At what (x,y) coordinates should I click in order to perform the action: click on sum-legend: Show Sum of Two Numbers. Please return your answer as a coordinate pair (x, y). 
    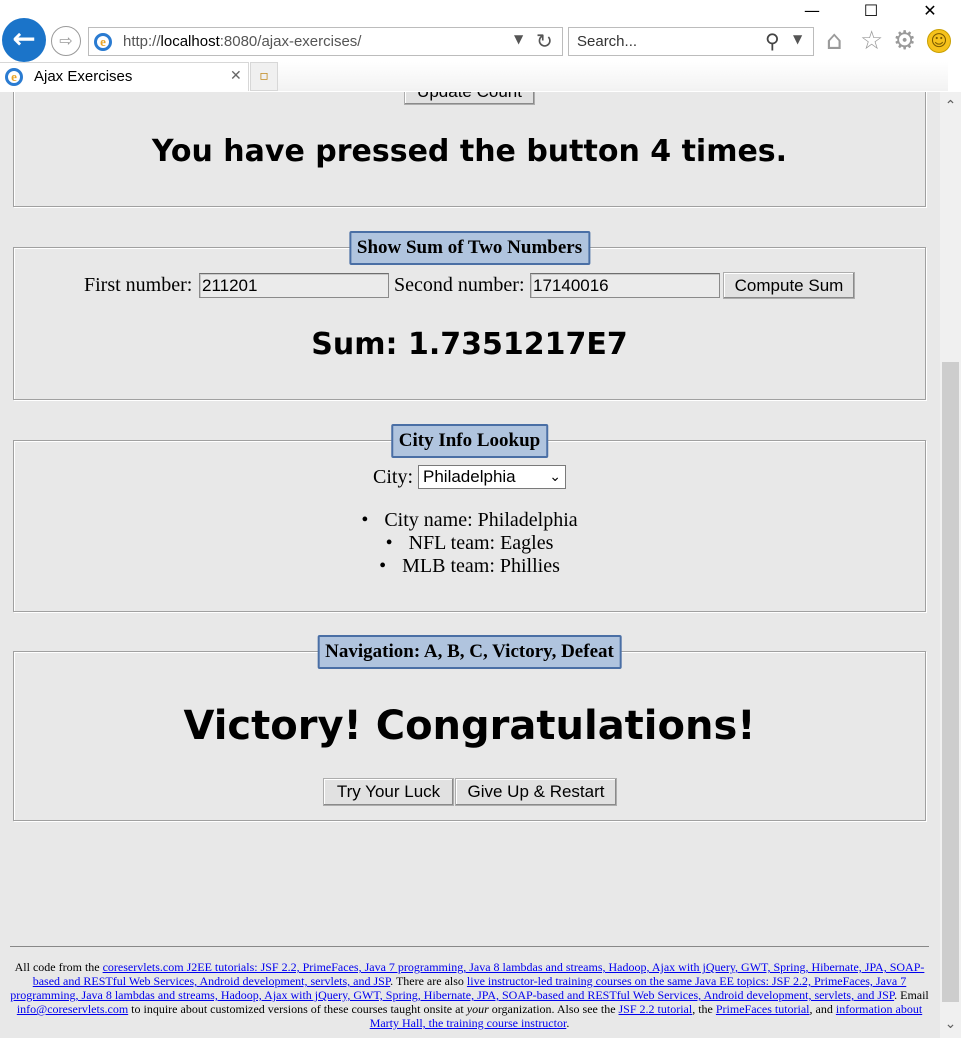
    Looking at the image, I should click on (469, 248).